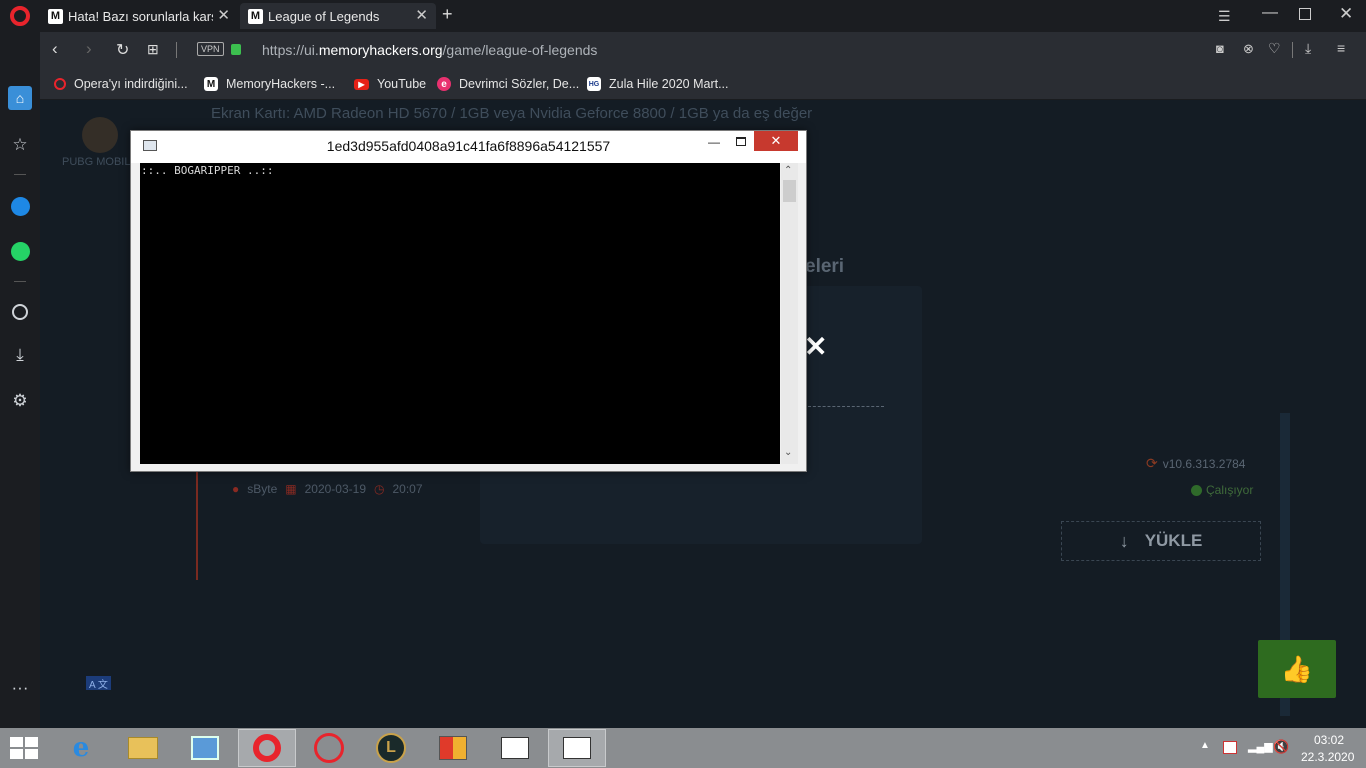 Image resolution: width=1366 pixels, height=768 pixels. I want to click on volume-muted-icon: 🔇, so click(1281, 747).